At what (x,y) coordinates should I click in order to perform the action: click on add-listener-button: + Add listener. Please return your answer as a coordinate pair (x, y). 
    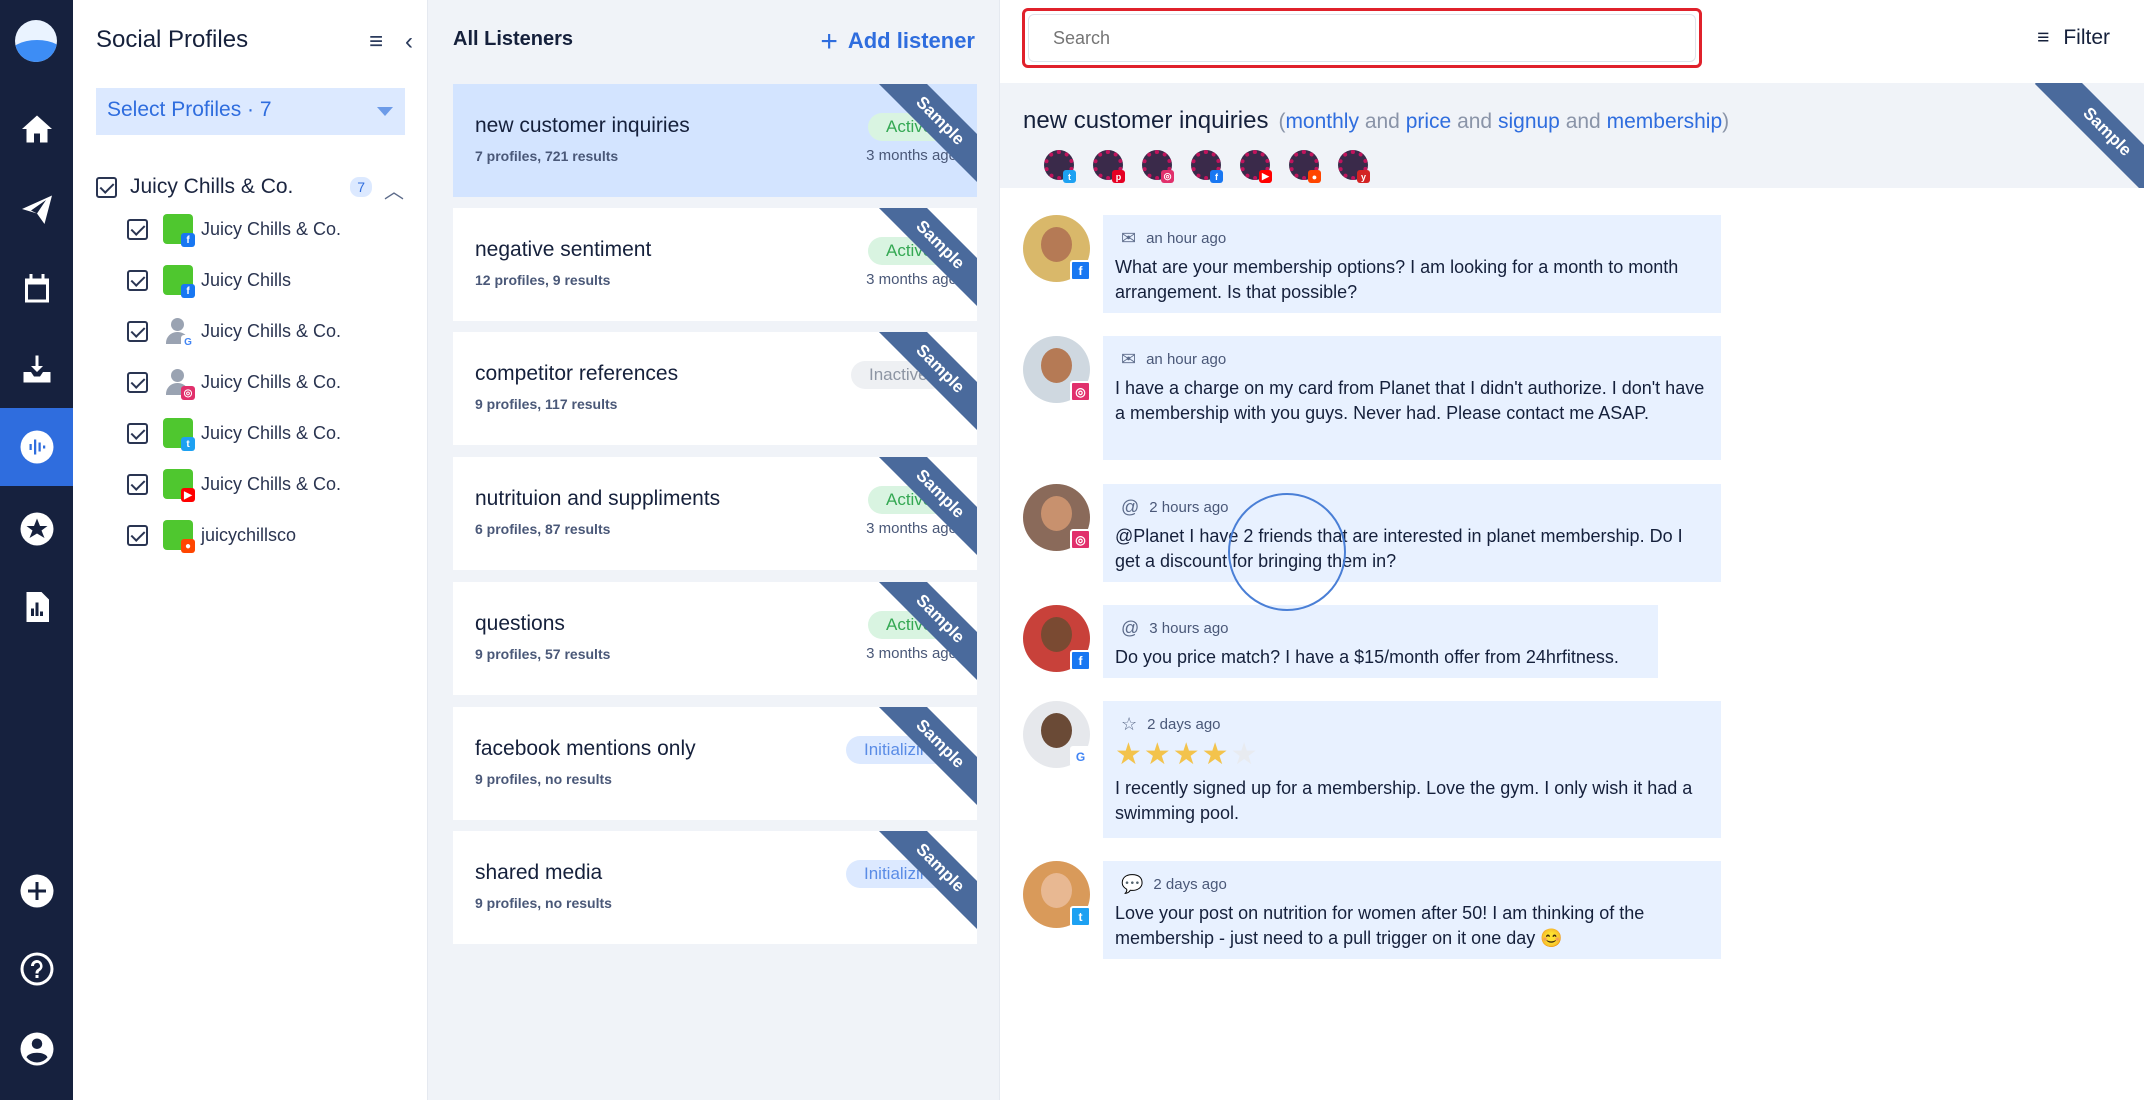
    Looking at the image, I should click on (897, 42).